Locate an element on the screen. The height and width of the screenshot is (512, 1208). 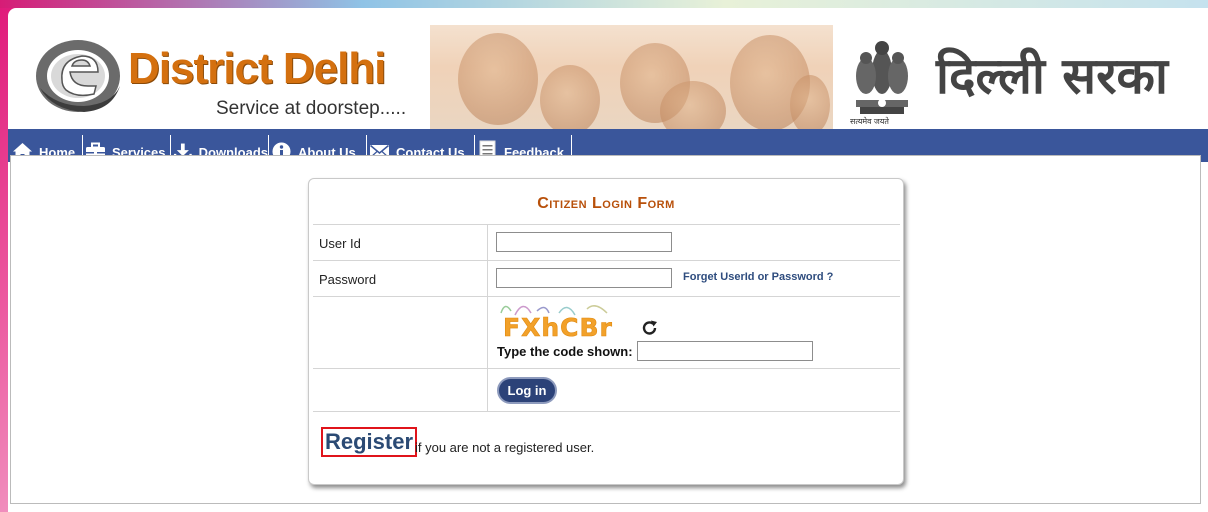
captcha-row: FXhCBr Type the code shown: is located at coordinates (606, 332).